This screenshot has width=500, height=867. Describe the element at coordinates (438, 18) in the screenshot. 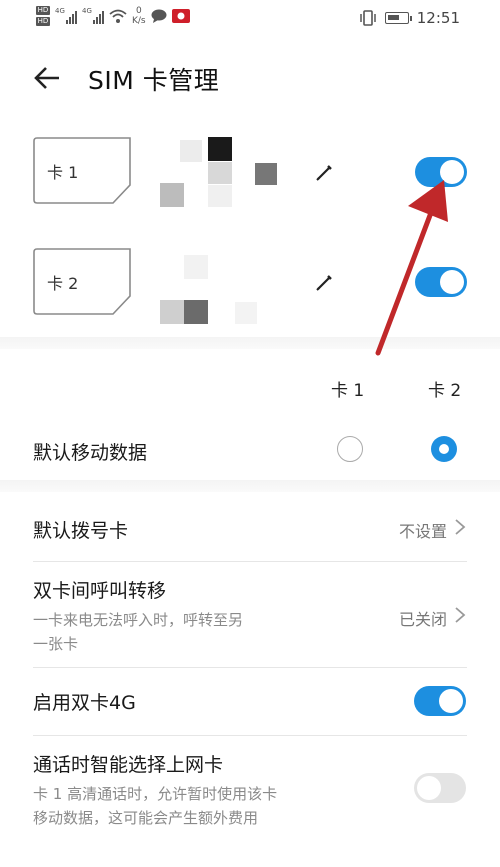

I see `status-time: 12:51` at that location.